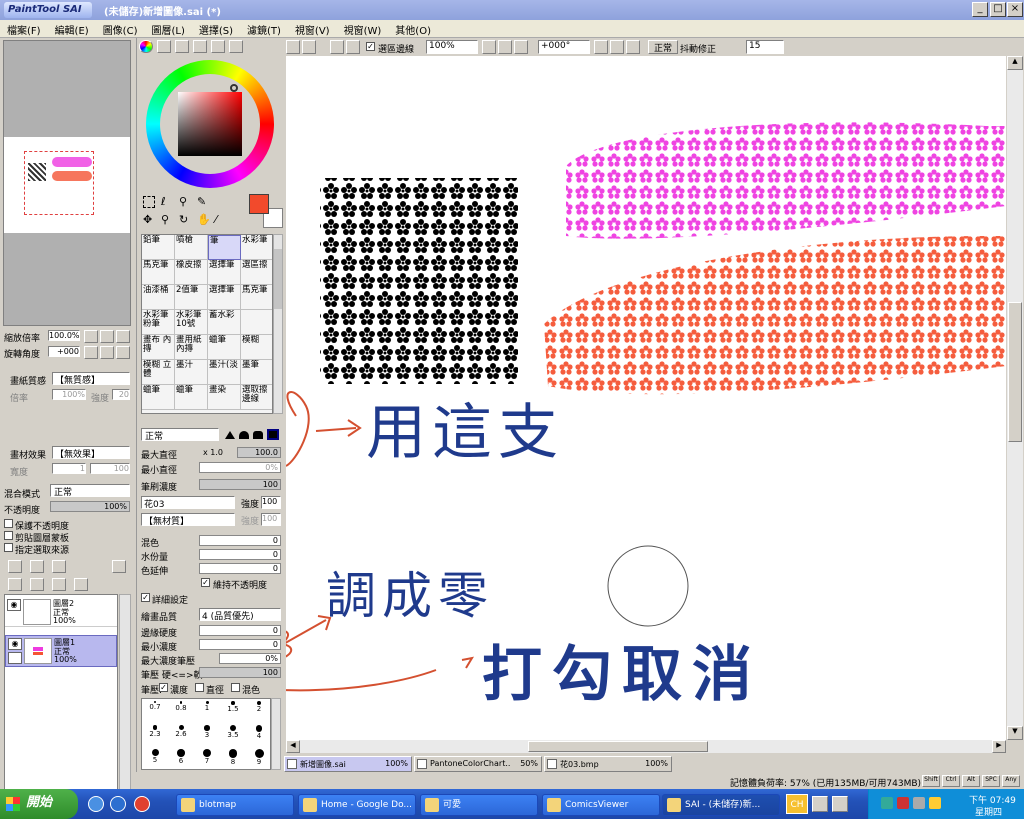 Image resolution: width=1024 pixels, height=819 pixels. What do you see at coordinates (601, 805) in the screenshot?
I see `taskbar-item: ComicsViewer` at bounding box center [601, 805].